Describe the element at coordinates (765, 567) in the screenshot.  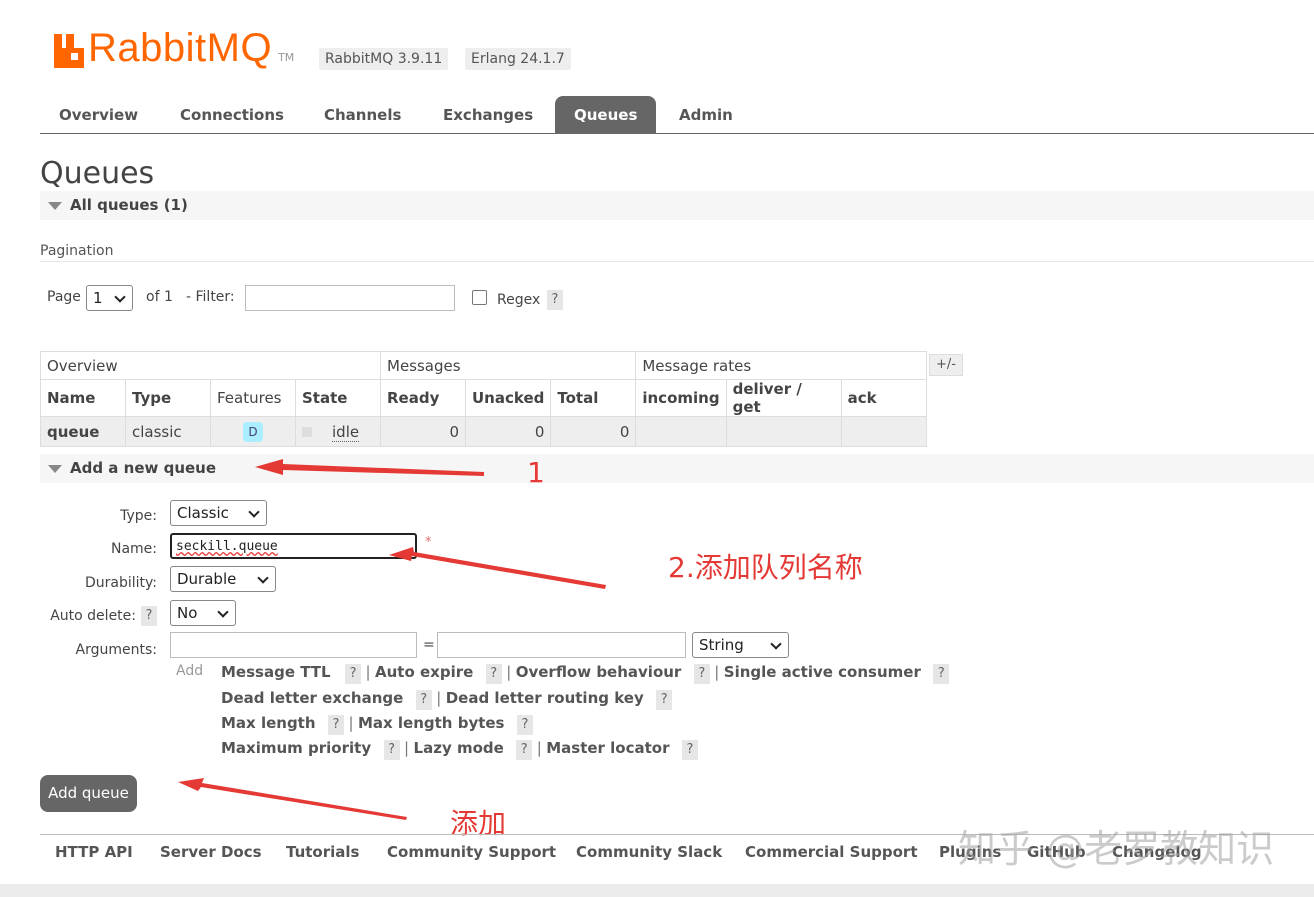
I see `annotation-step2: 2.添加队列名称` at that location.